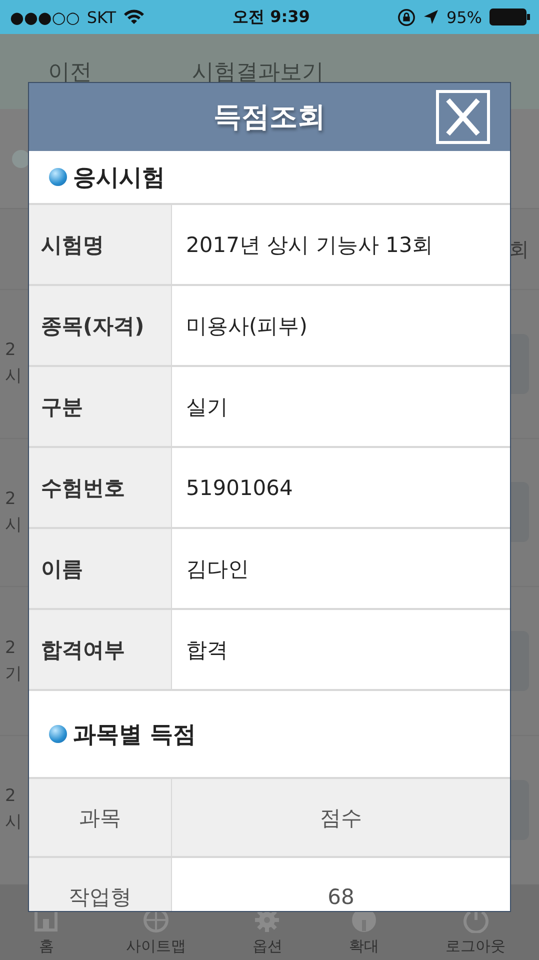 The image size is (539, 960). I want to click on tab-label: 옵션, so click(267, 946).